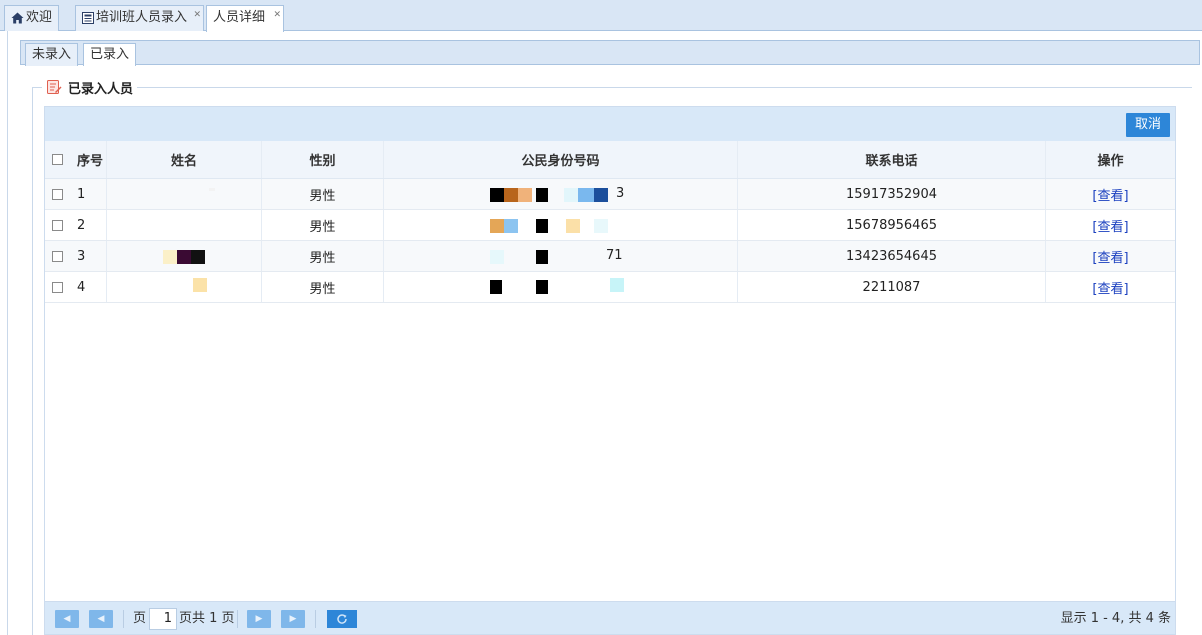 The height and width of the screenshot is (635, 1202). I want to click on tab-welcome-label: 欢迎, so click(39, 17).